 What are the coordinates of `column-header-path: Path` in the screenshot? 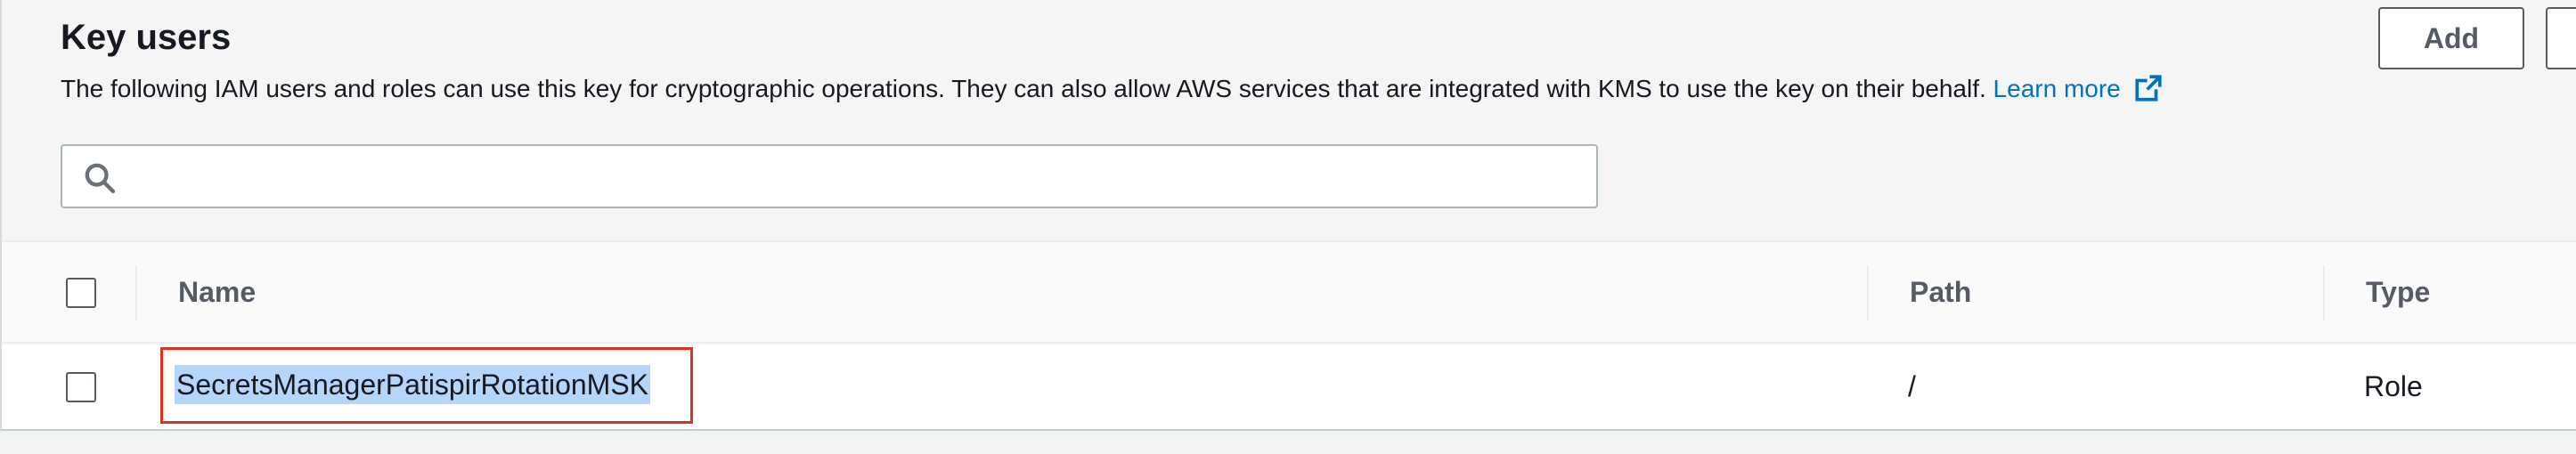 It's located at (1941, 292).